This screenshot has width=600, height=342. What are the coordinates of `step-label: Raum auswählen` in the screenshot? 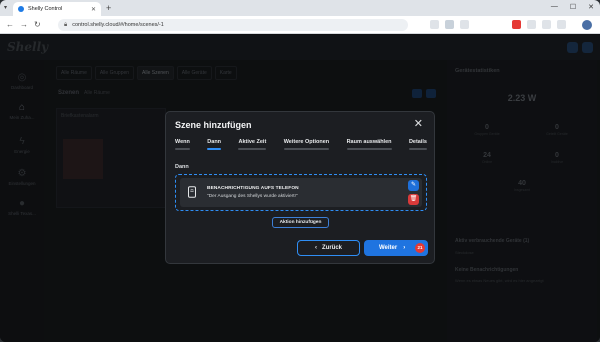 It's located at (369, 142).